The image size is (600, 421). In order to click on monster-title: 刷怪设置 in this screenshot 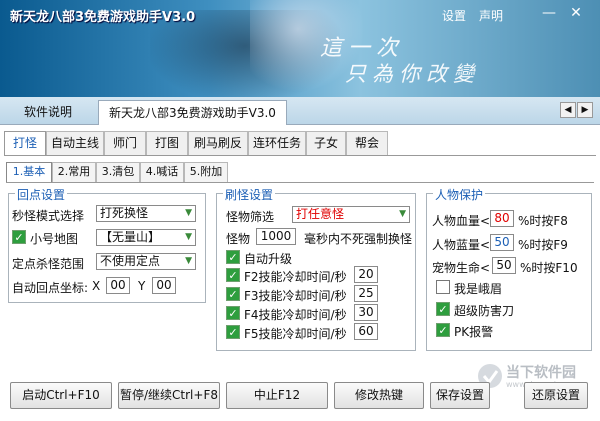, I will do `click(249, 194)`.